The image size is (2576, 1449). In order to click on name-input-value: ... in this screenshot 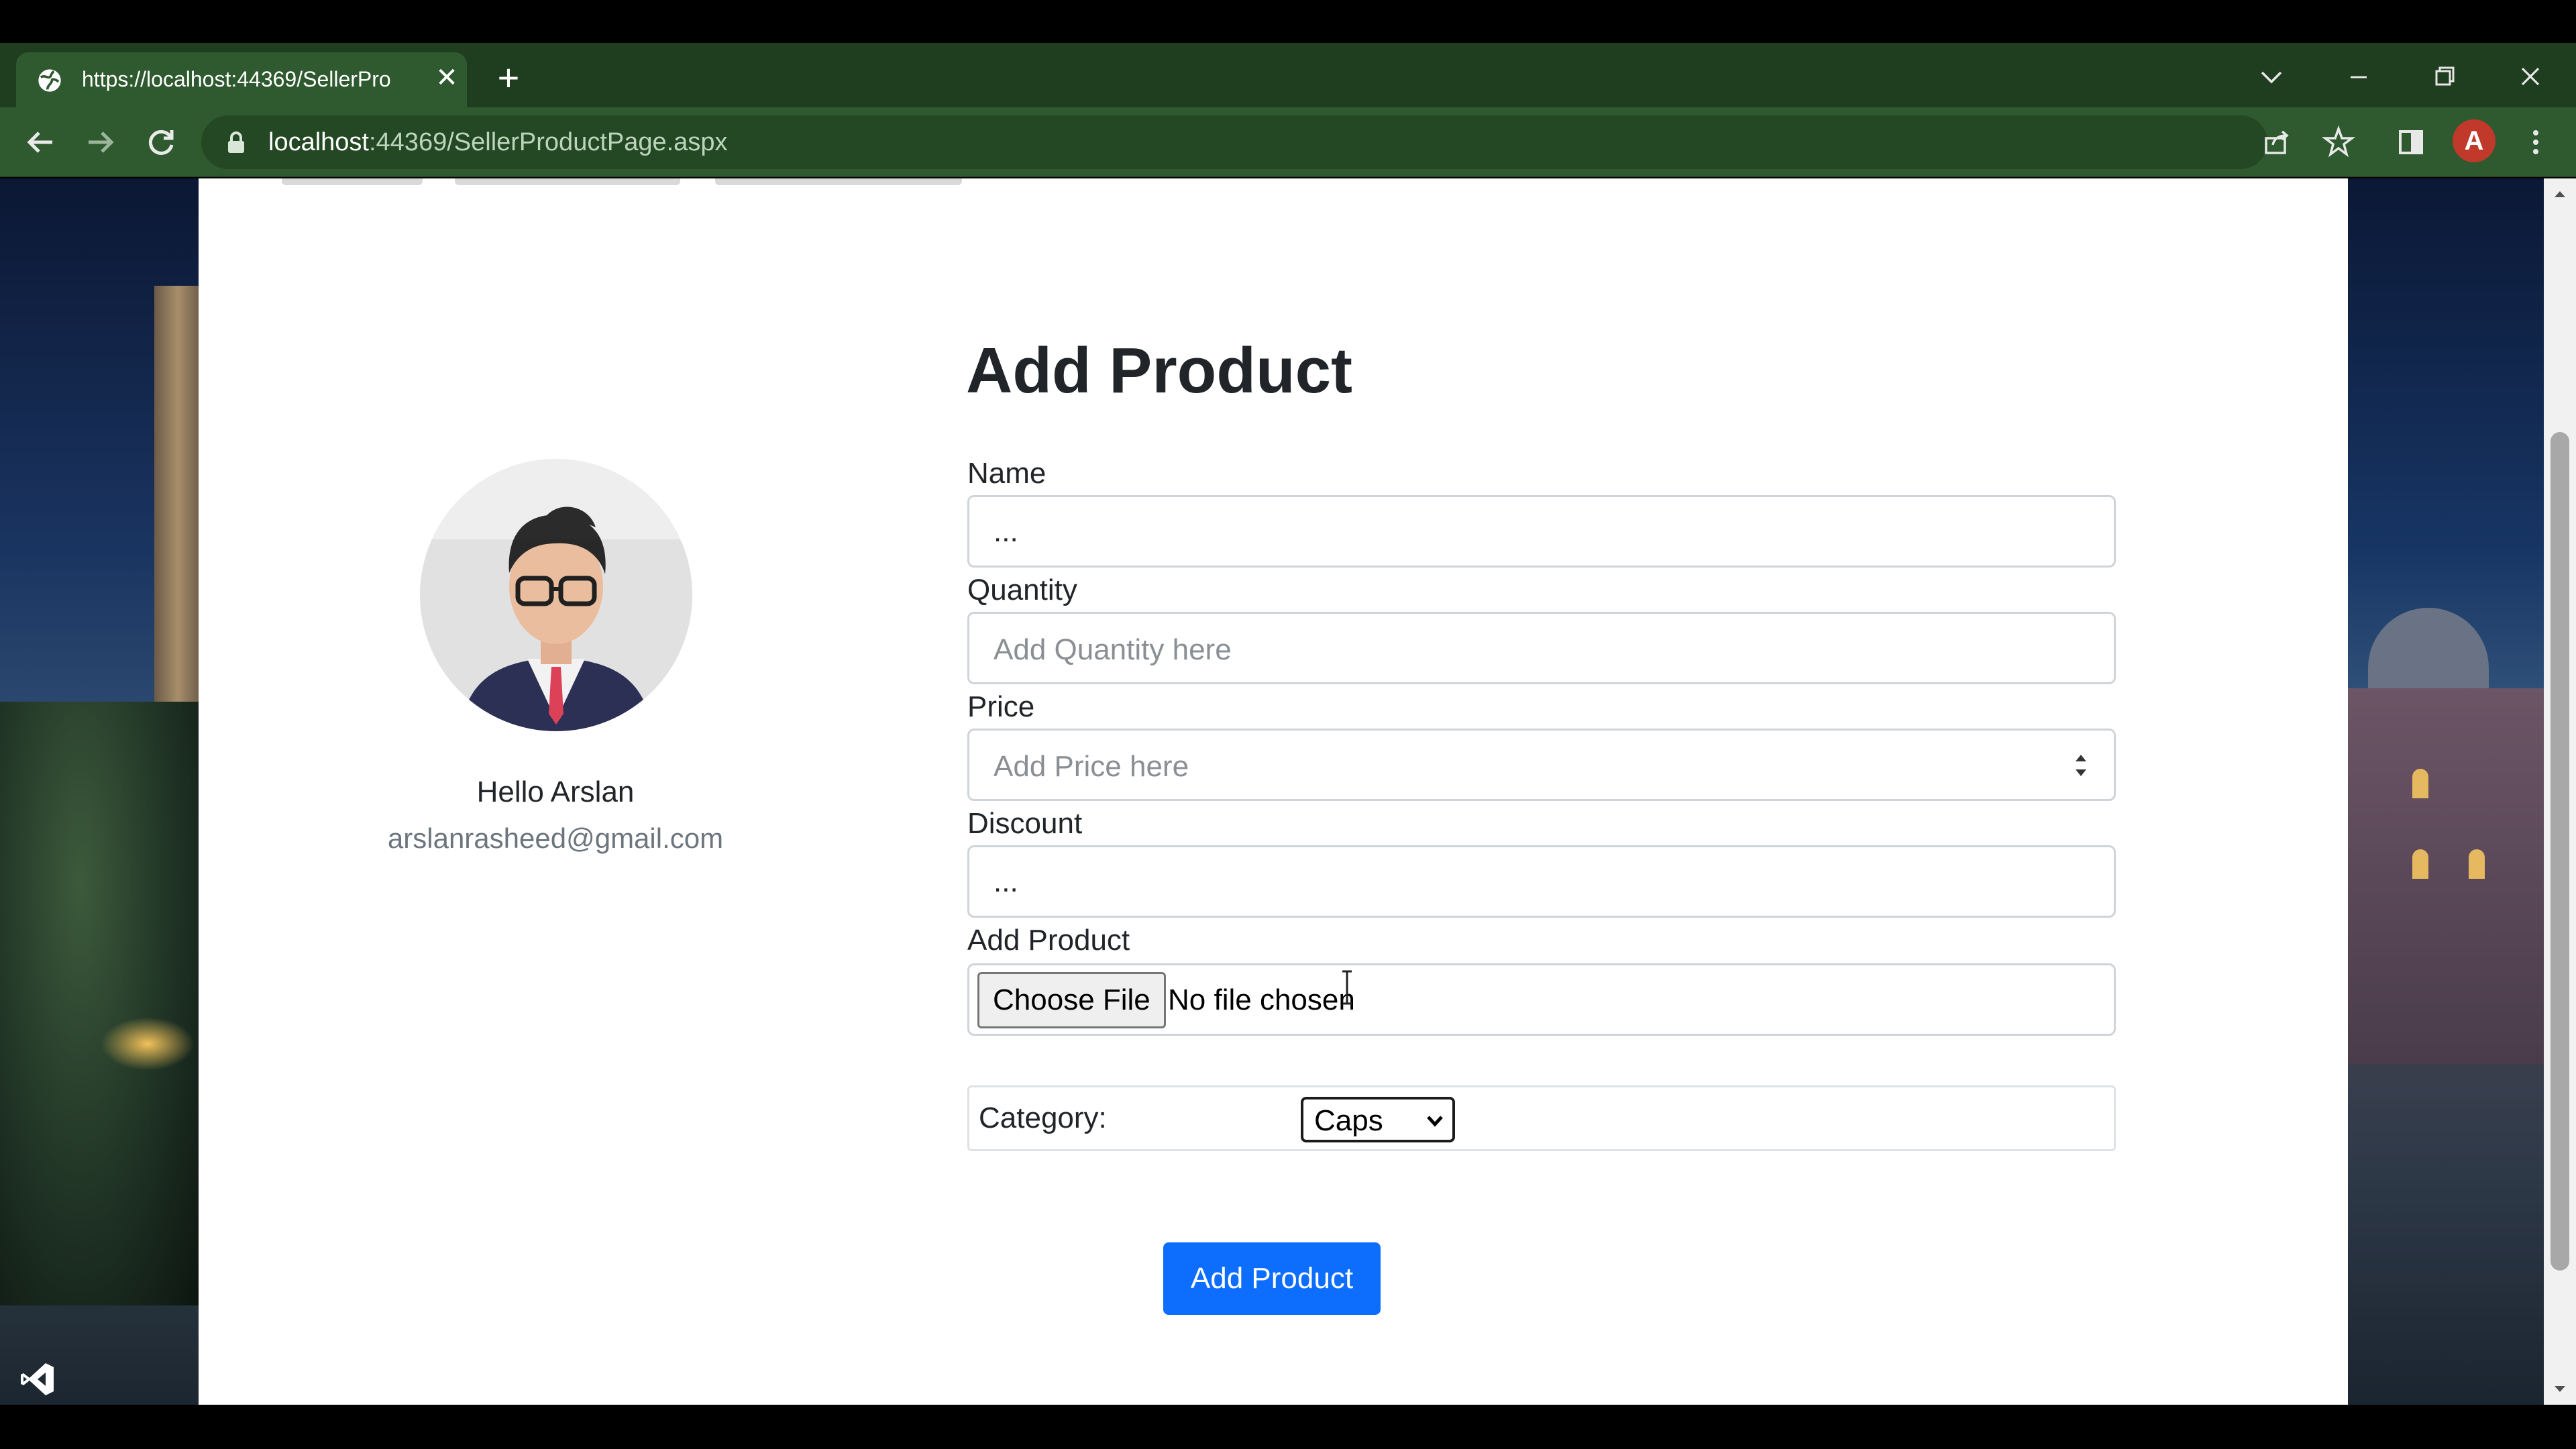, I will do `click(1006, 531)`.